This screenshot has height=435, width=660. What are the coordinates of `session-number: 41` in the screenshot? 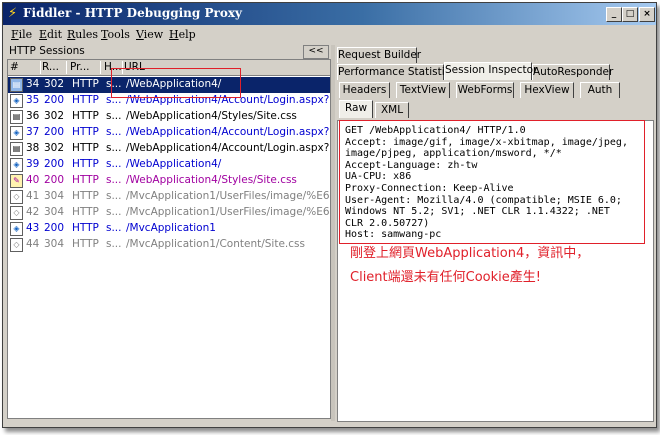 It's located at (33, 196).